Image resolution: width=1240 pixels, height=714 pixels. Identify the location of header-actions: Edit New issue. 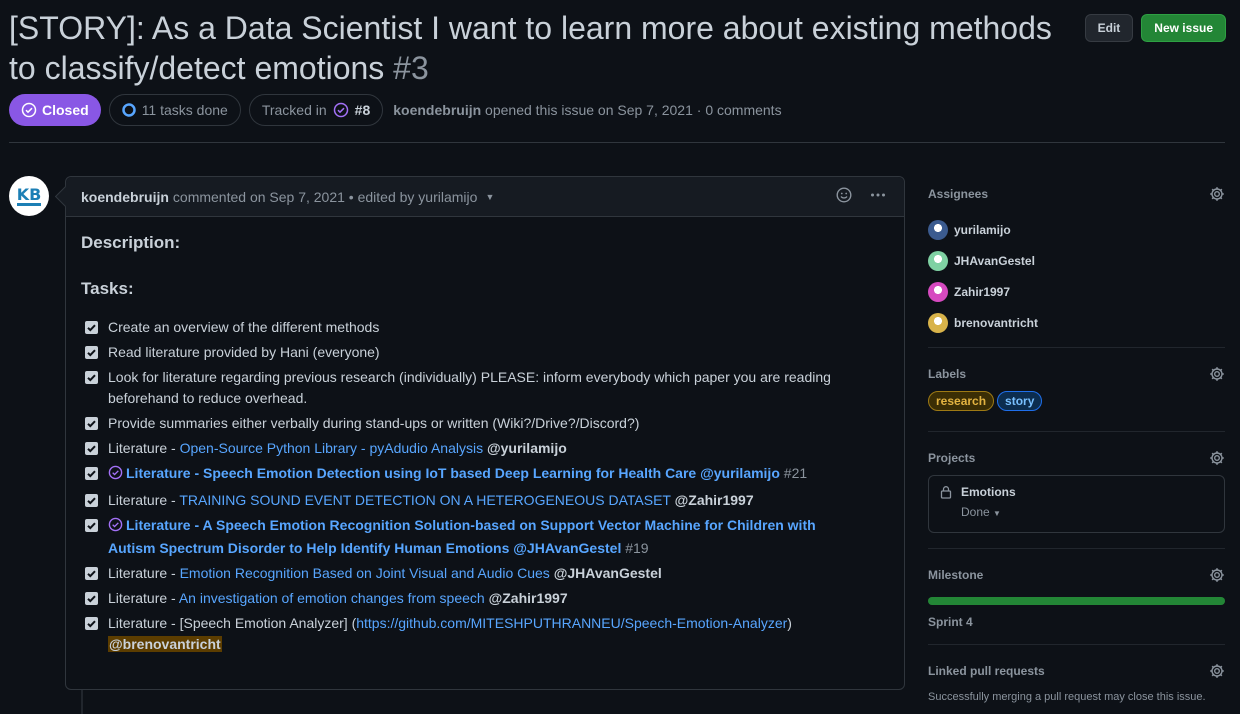
(1155, 28).